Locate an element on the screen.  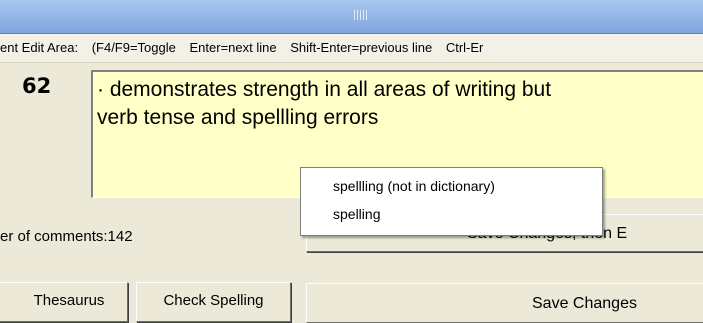
splitter-bar is located at coordinates (351, 17).